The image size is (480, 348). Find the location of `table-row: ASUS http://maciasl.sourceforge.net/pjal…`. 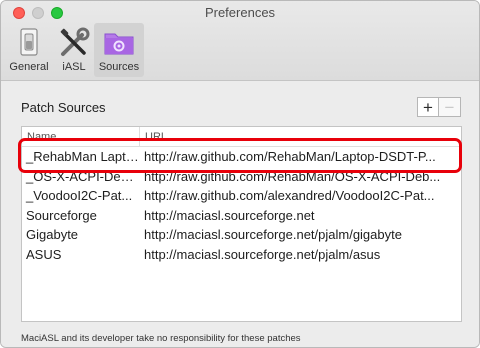

table-row: ASUS http://maciasl.sourceforge.net/pjal… is located at coordinates (241, 255).